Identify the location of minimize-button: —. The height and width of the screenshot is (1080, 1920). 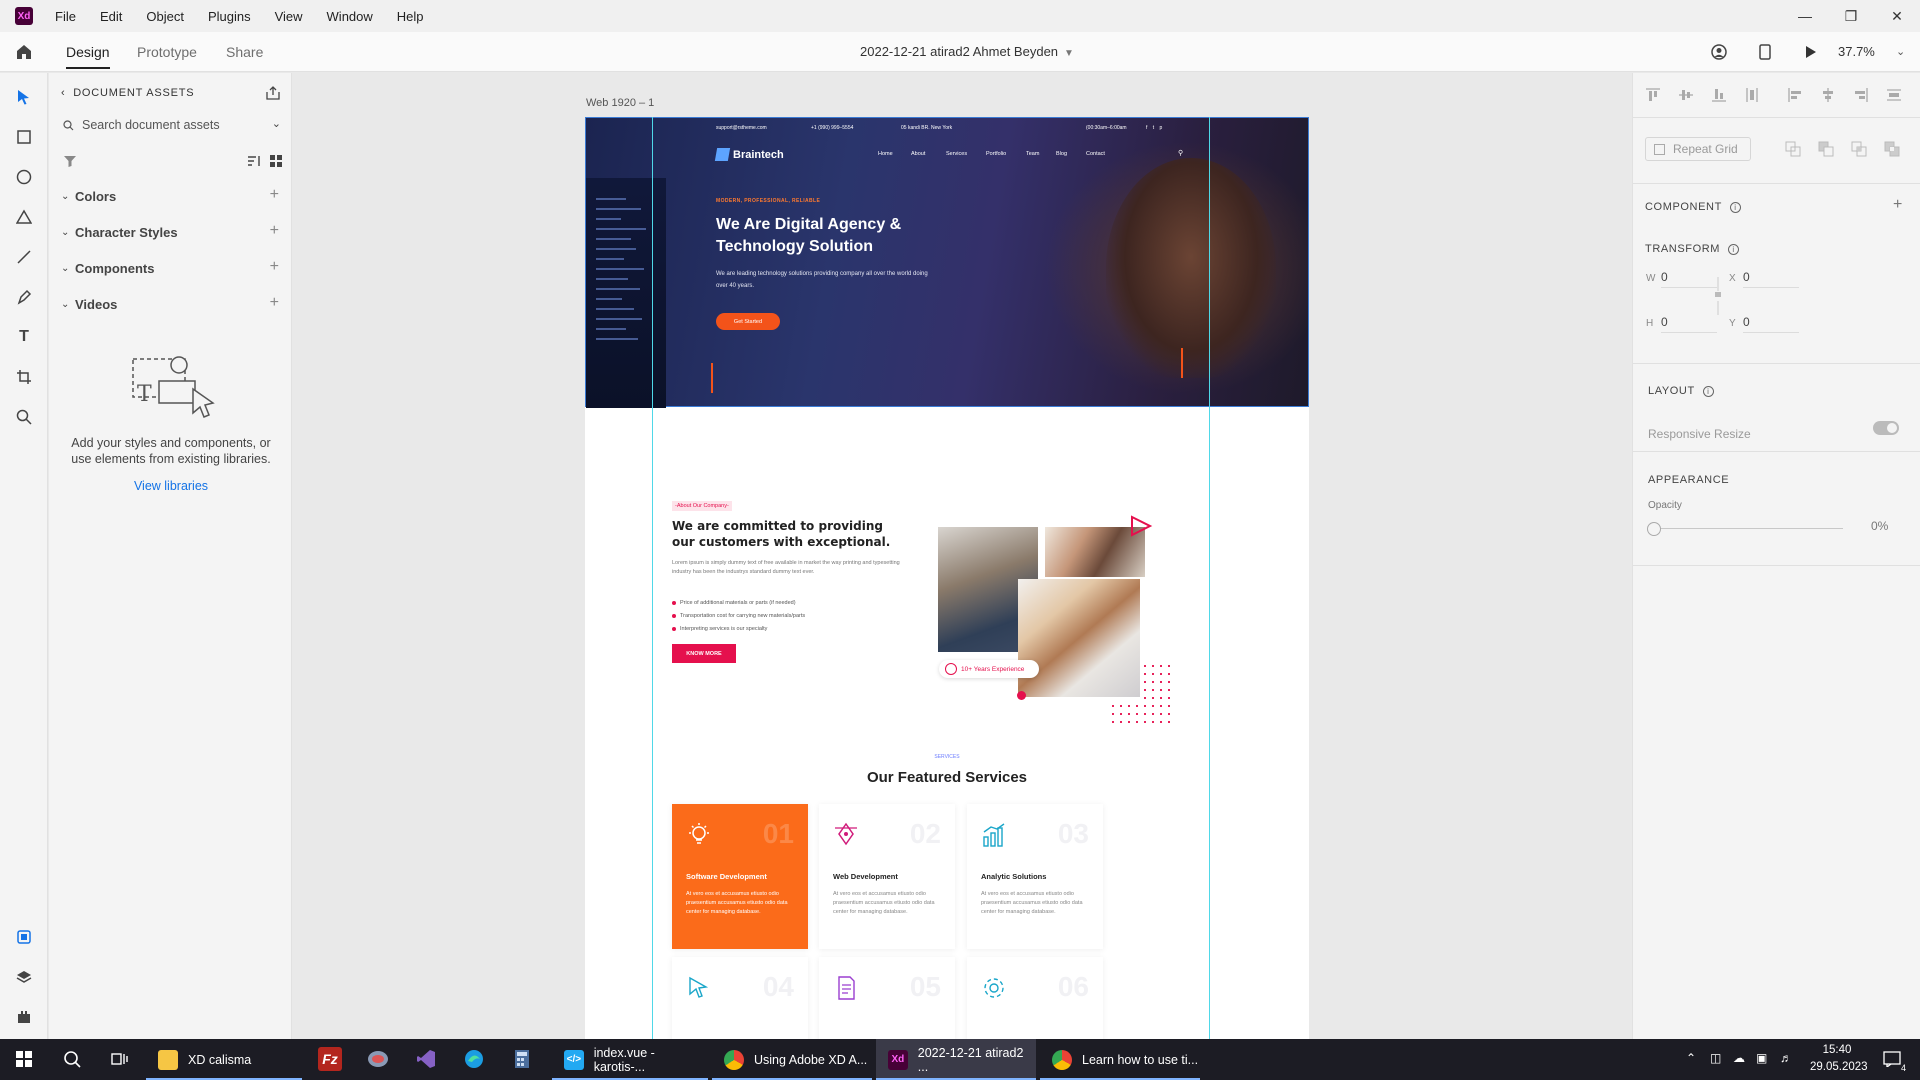
(1805, 16).